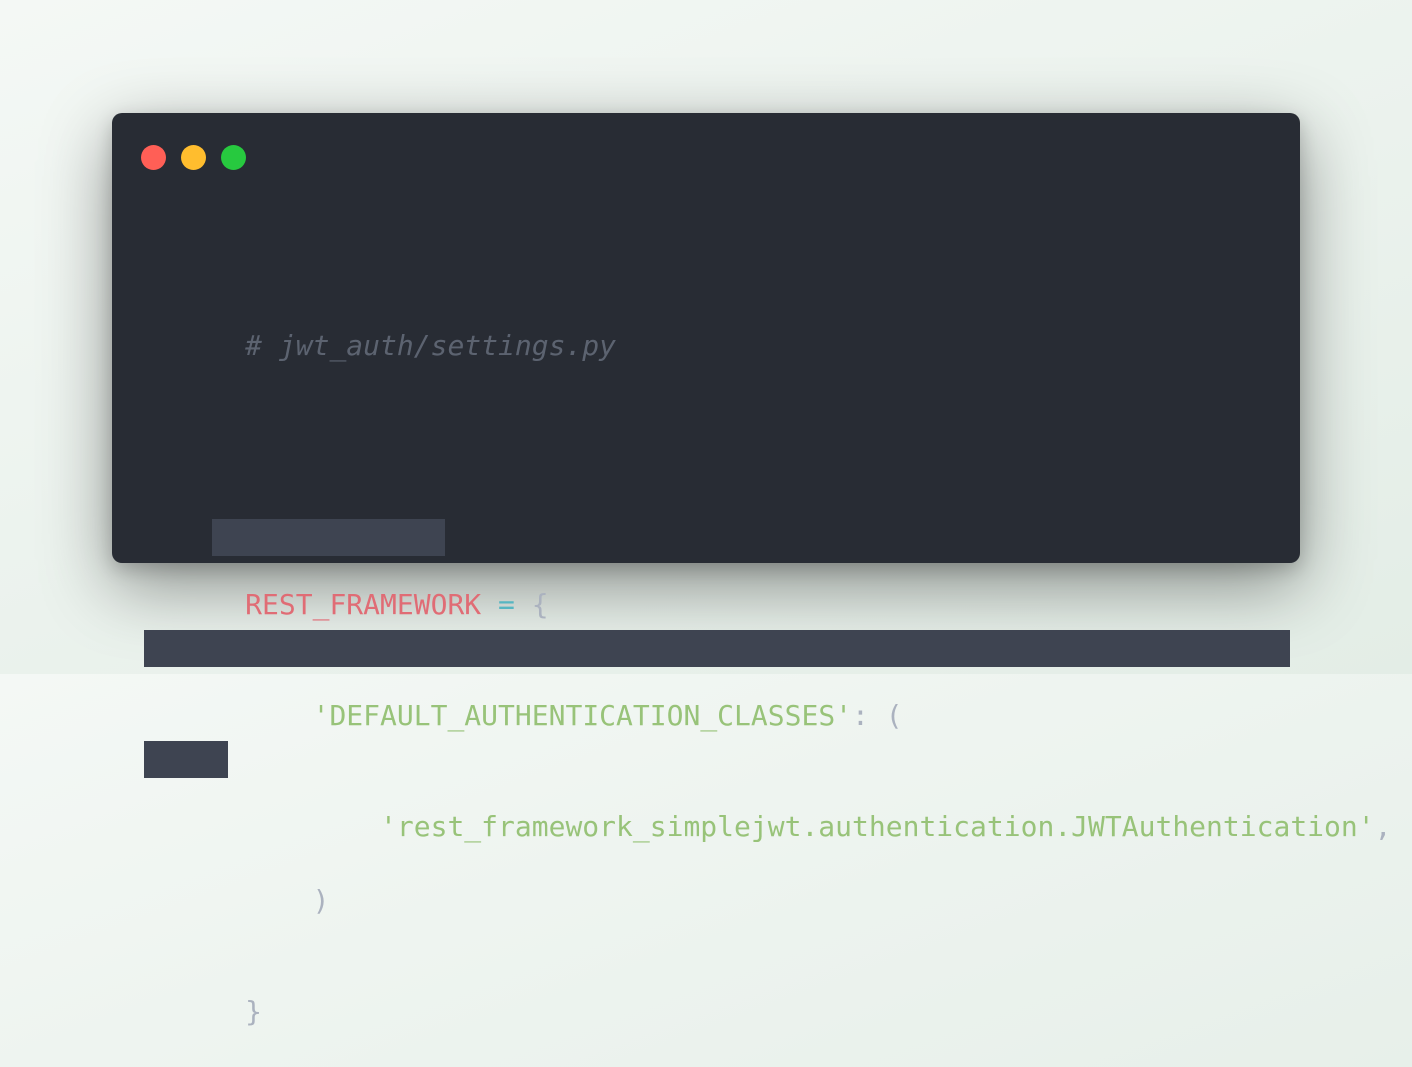 The image size is (1412, 1067). I want to click on code-punctuation: : (, so click(877, 715).